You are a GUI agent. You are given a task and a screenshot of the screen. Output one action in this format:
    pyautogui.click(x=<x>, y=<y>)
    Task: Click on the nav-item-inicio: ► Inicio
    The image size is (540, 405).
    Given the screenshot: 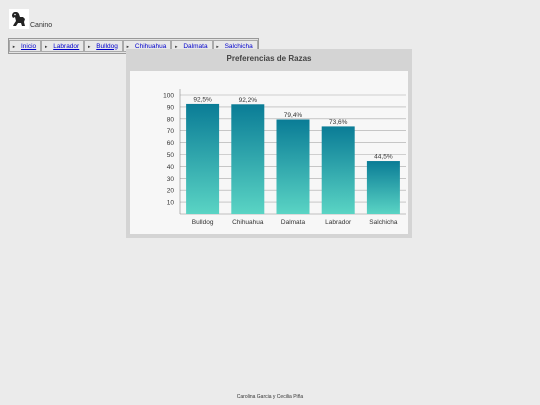 What is the action you would take?
    pyautogui.click(x=25, y=46)
    